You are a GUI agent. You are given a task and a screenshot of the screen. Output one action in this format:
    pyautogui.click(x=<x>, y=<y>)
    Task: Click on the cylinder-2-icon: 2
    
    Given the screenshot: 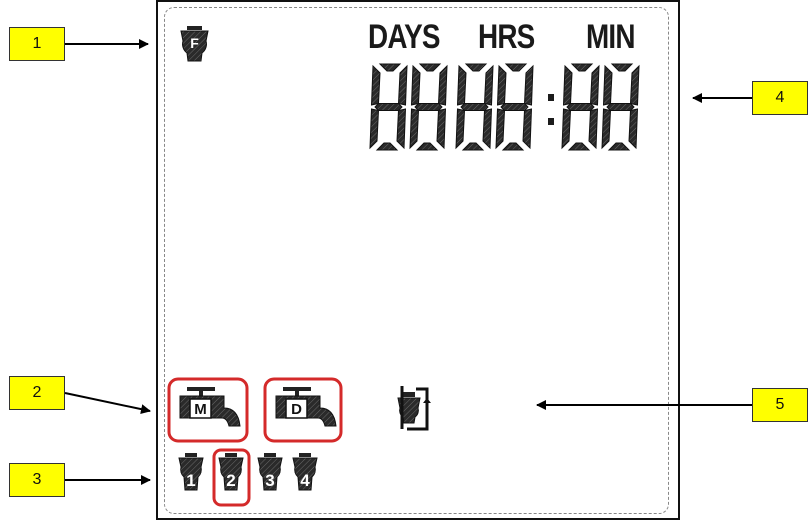 What is the action you would take?
    pyautogui.click(x=231, y=477)
    